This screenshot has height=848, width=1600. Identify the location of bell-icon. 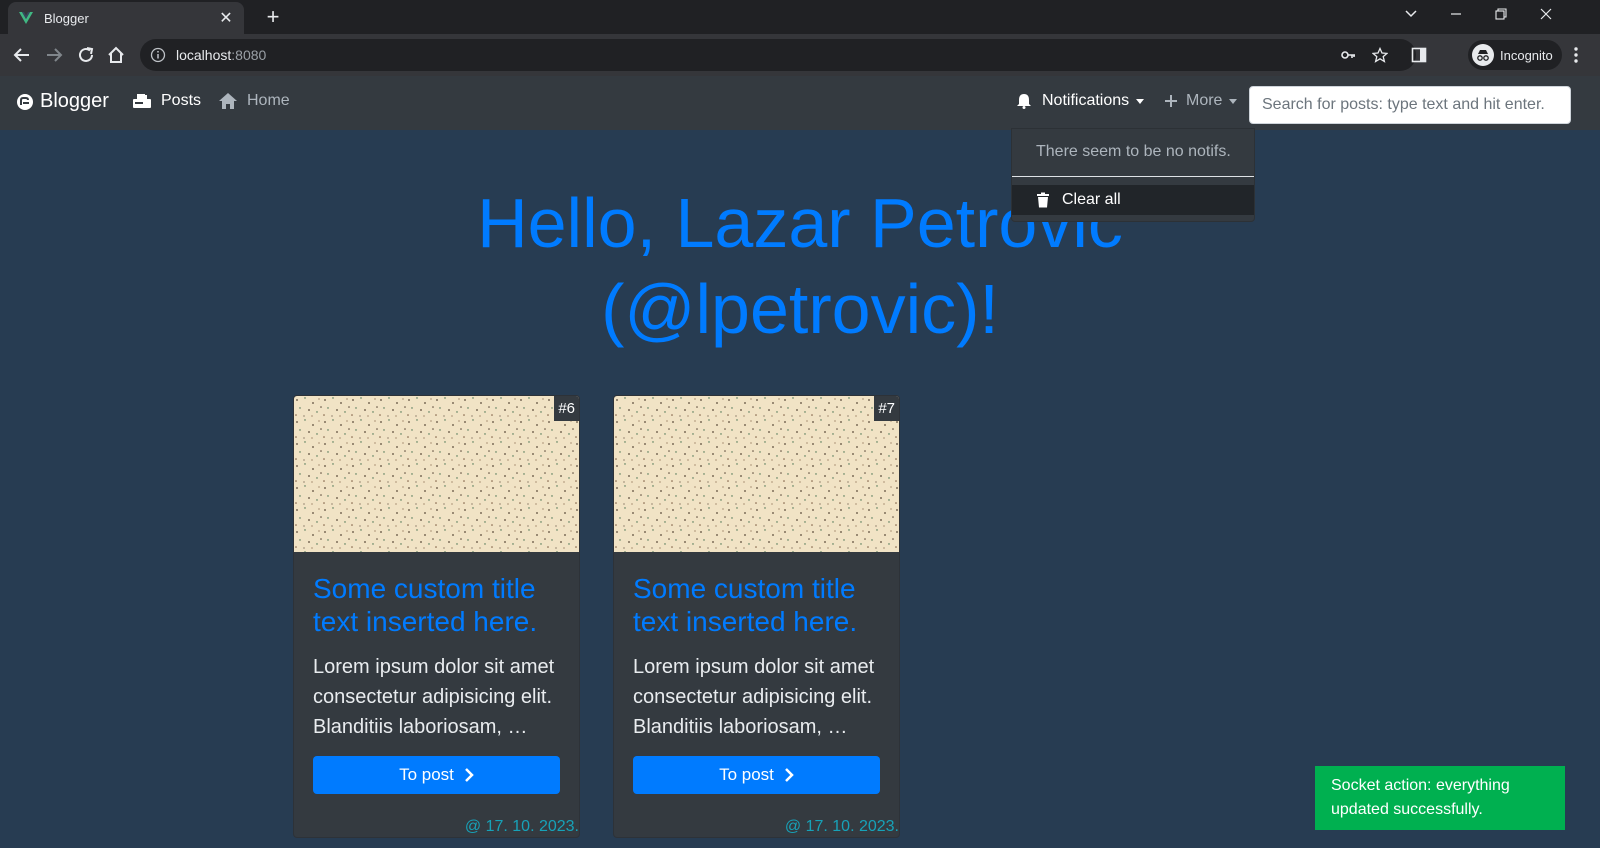
(1024, 101).